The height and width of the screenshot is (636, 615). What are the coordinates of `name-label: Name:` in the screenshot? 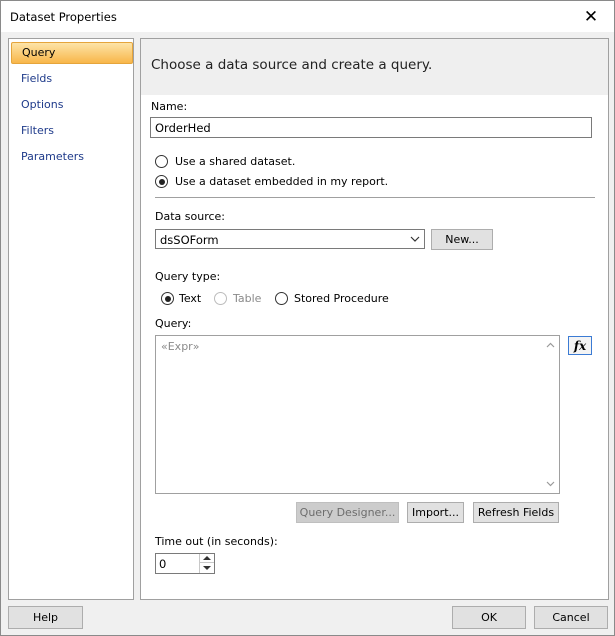 It's located at (169, 106).